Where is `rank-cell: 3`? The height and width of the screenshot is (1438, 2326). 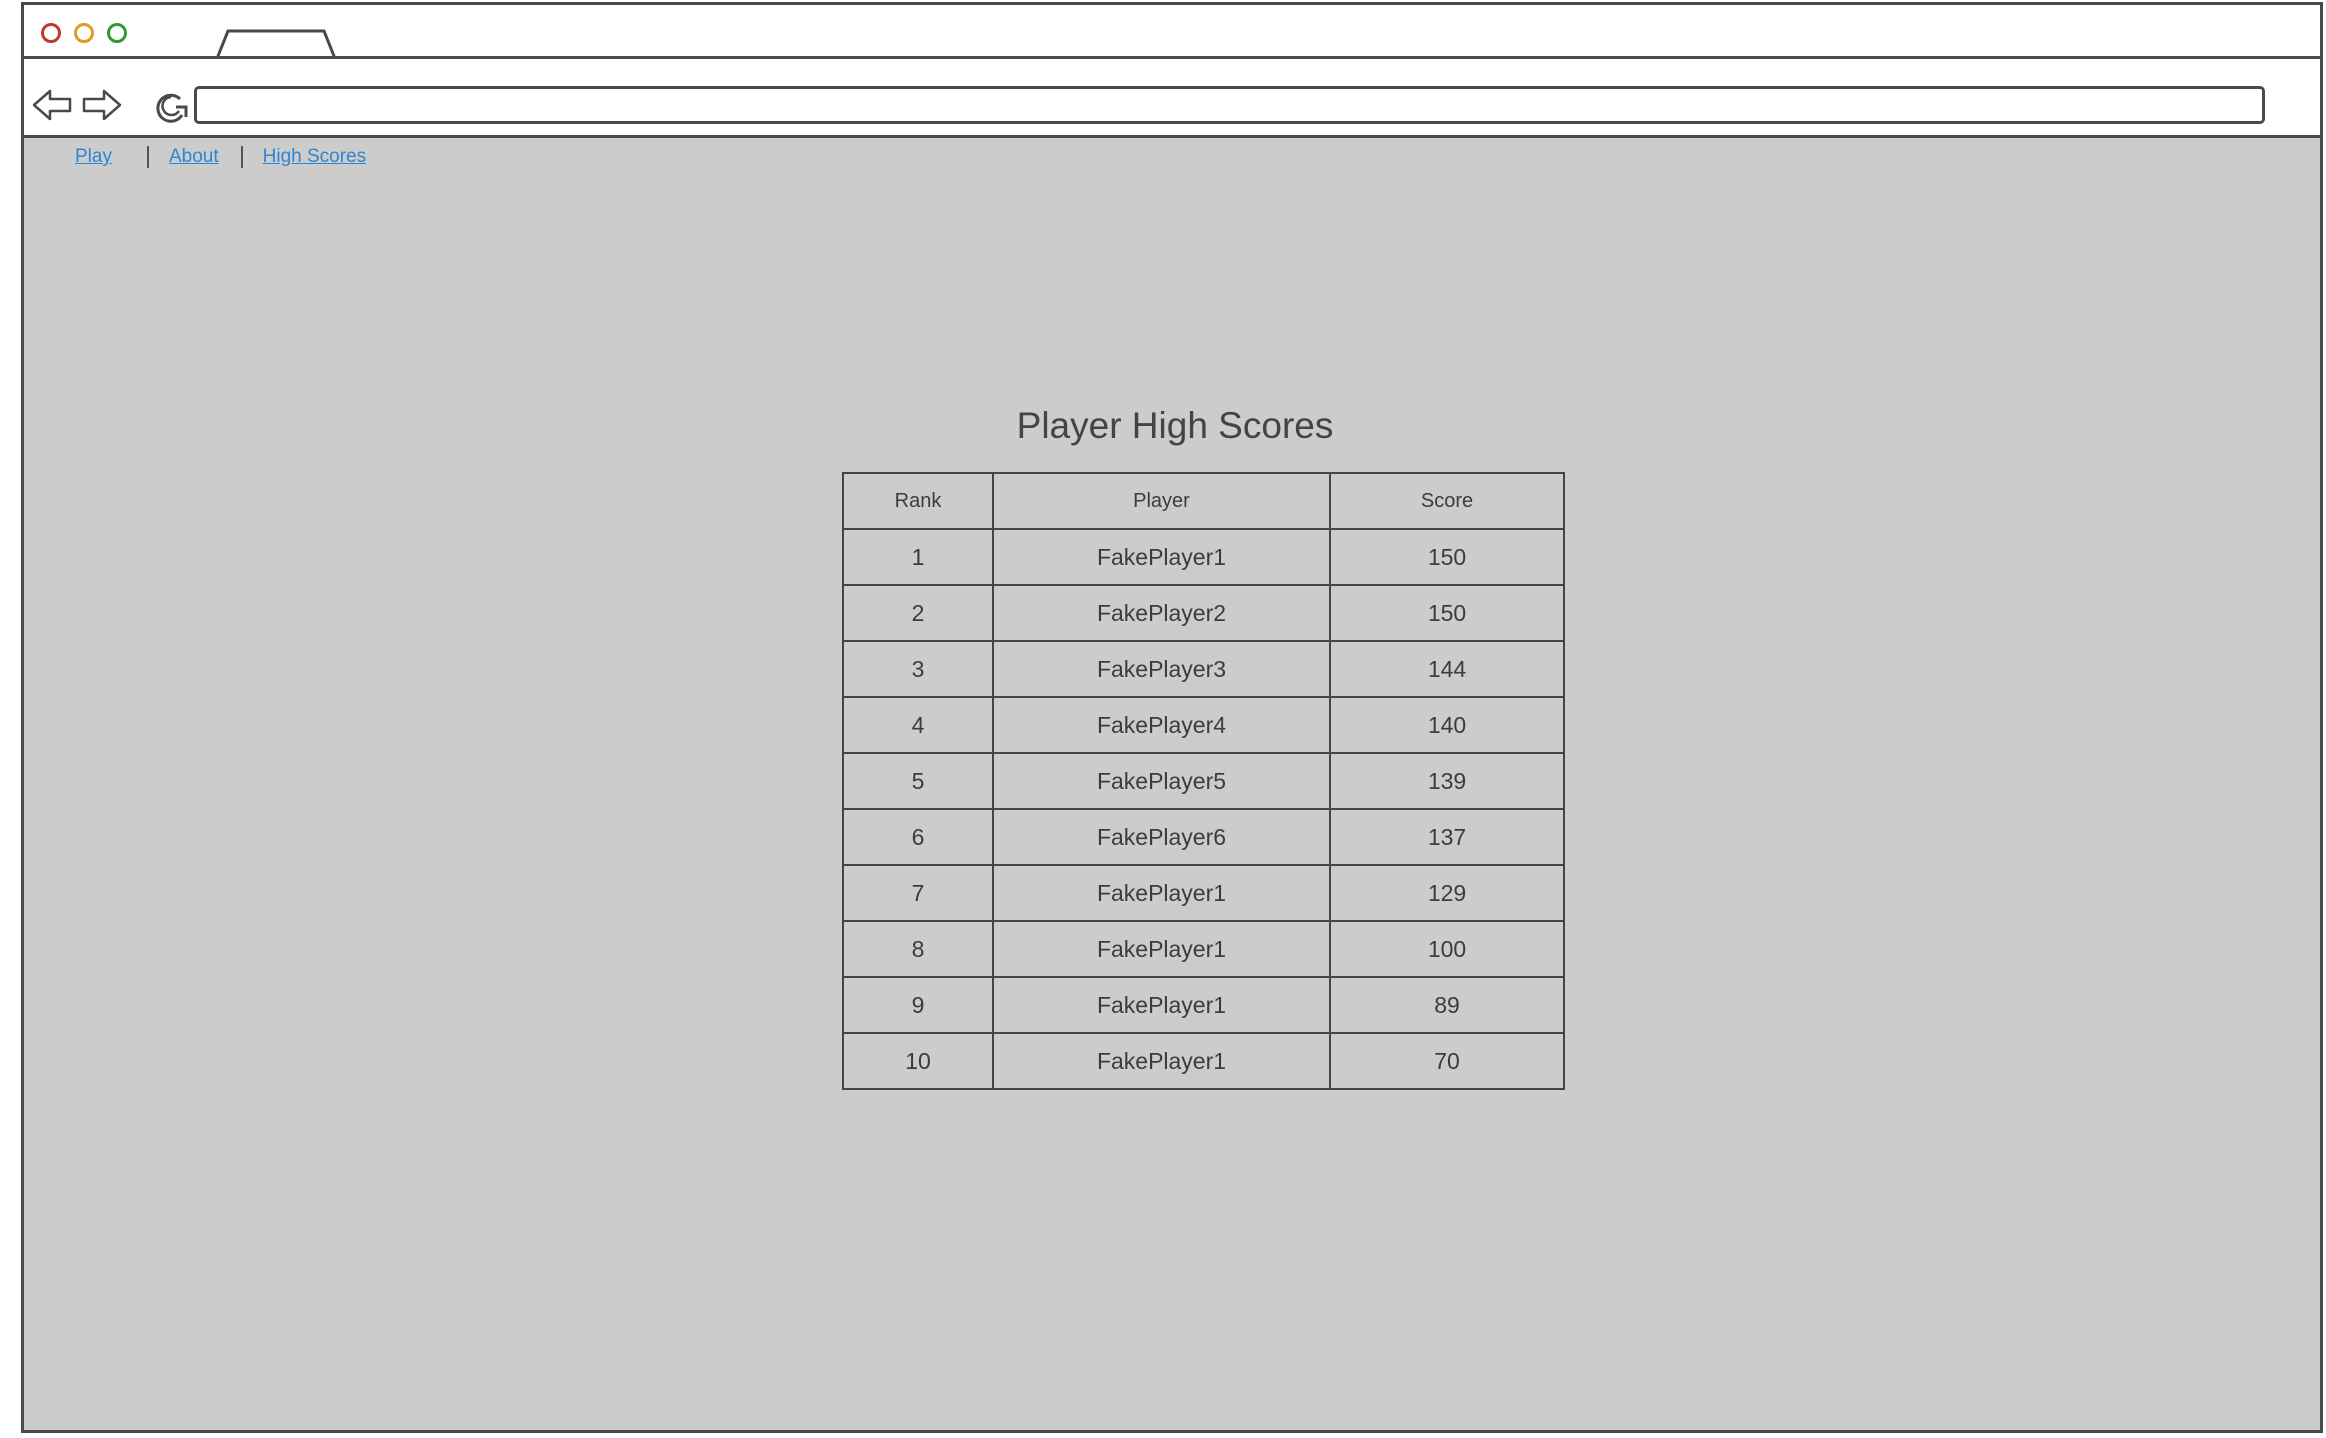 rank-cell: 3 is located at coordinates (918, 669).